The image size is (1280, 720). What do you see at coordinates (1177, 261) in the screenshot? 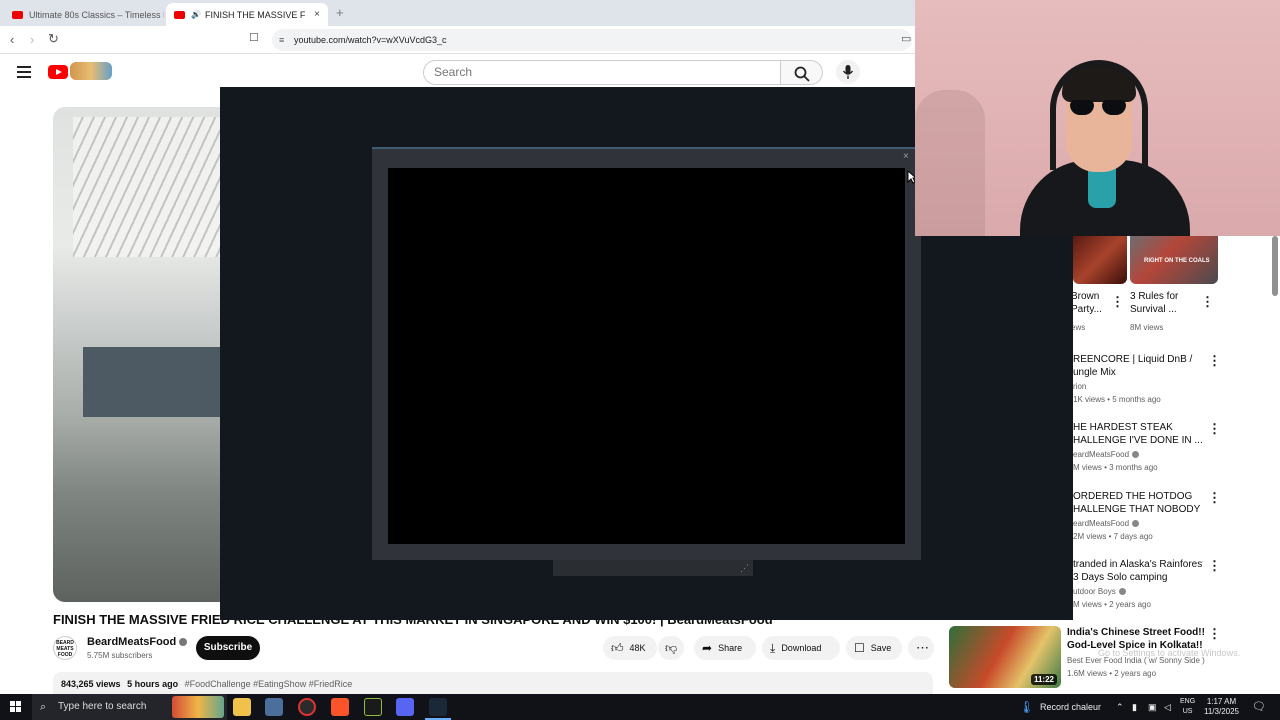
I see `thumbnail-caption: RIGHT ON THE COALS` at bounding box center [1177, 261].